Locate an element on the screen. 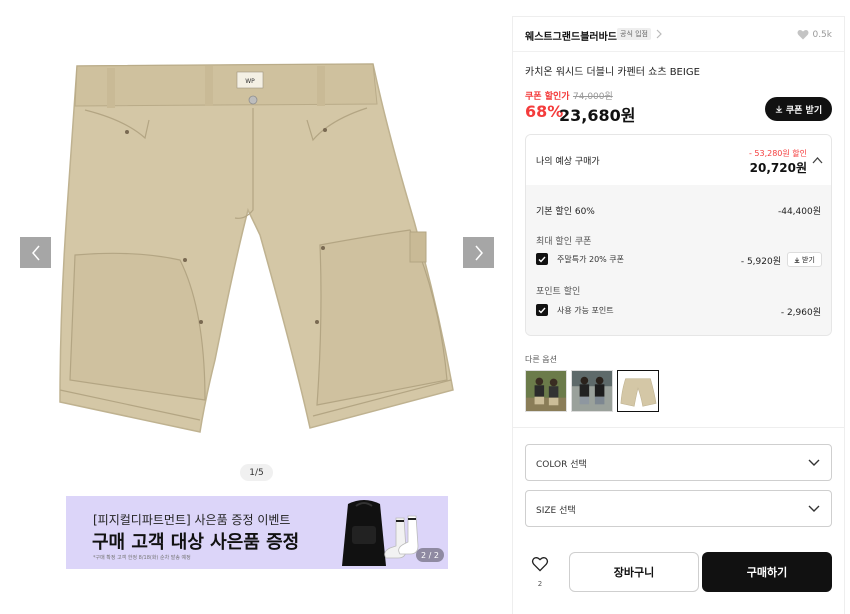  other-options-label: 다른 옵션 is located at coordinates (541, 359).